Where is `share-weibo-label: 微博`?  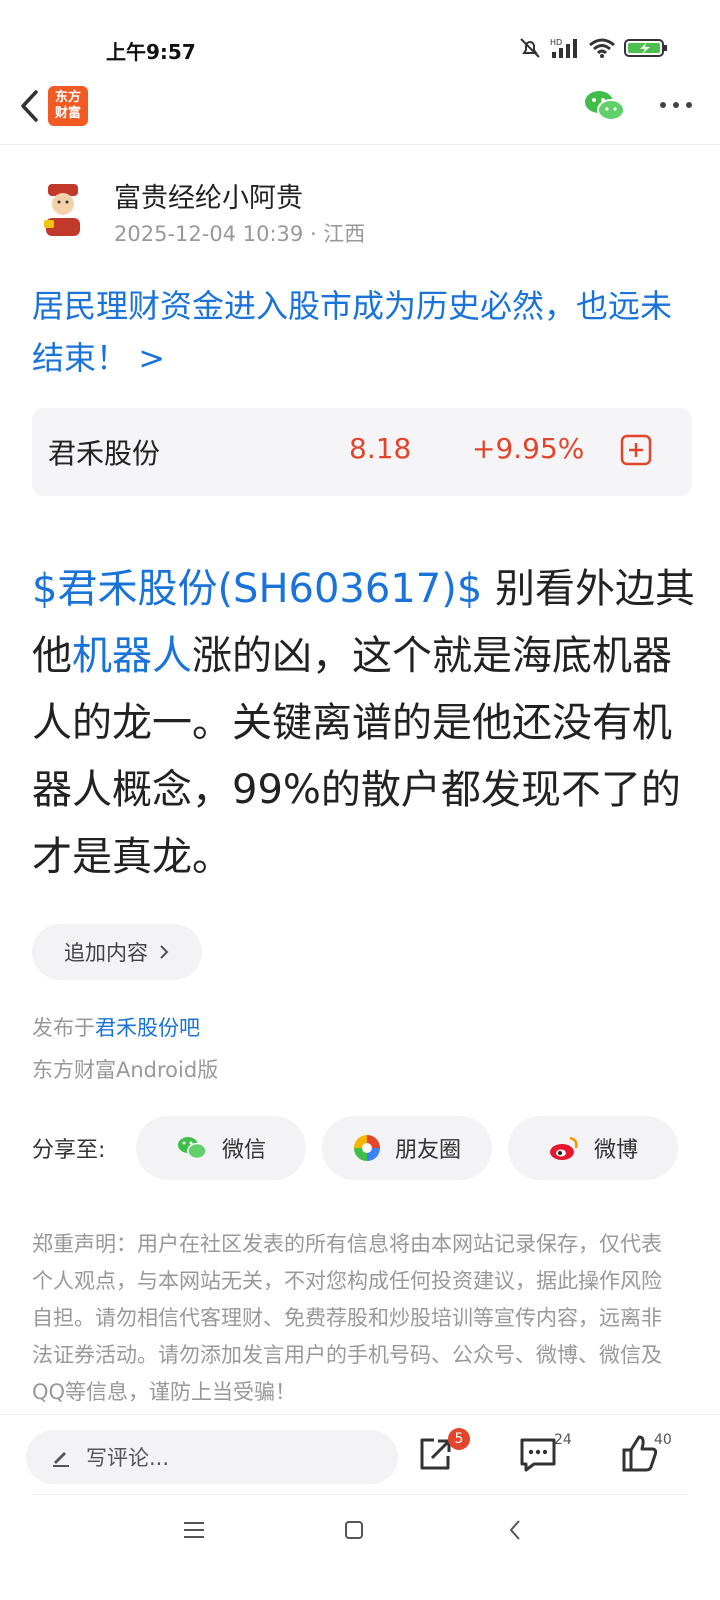 share-weibo-label: 微博 is located at coordinates (615, 1150).